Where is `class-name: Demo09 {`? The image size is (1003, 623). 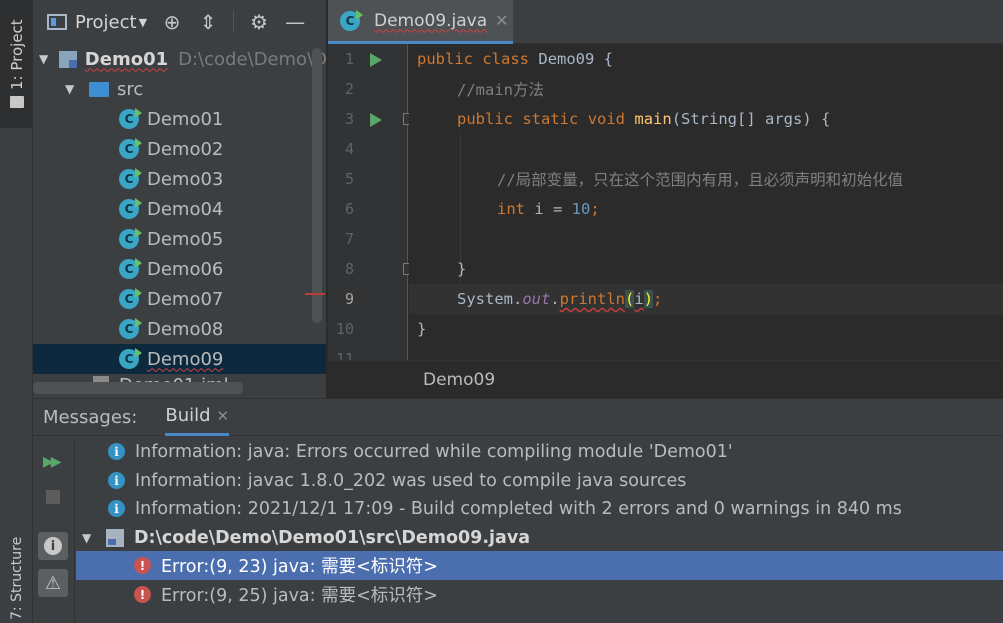 class-name: Demo09 { is located at coordinates (576, 59).